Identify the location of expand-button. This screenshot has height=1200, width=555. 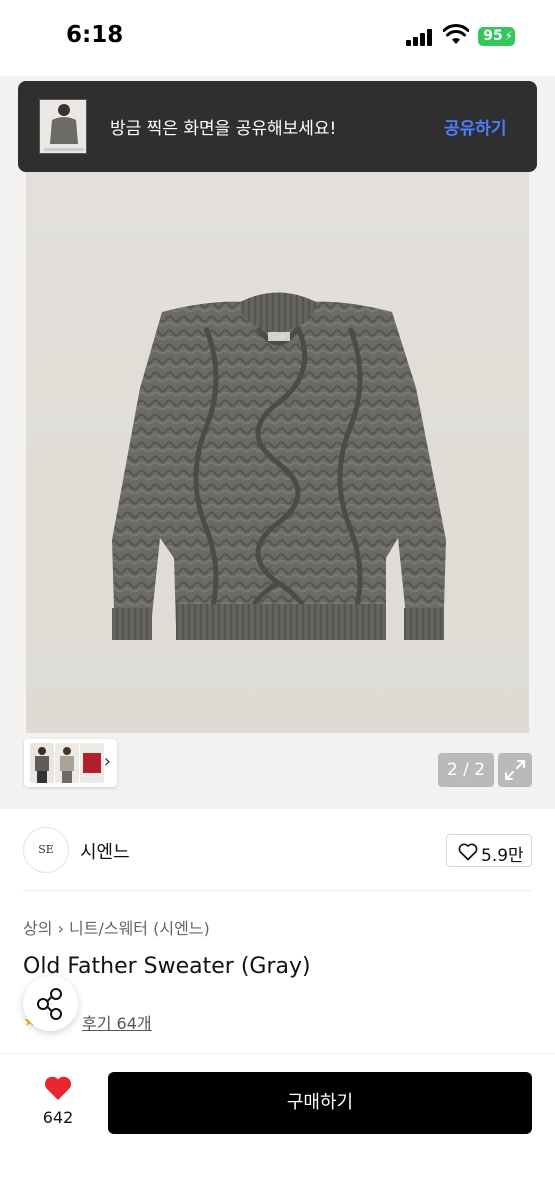
(515, 770).